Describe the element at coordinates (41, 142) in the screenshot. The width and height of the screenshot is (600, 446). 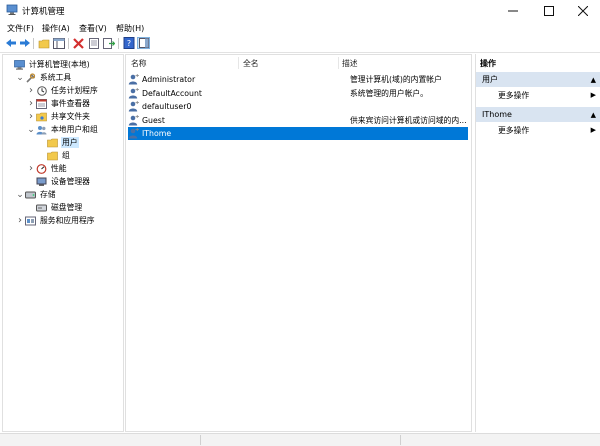
I see `tree-item: 用户` at that location.